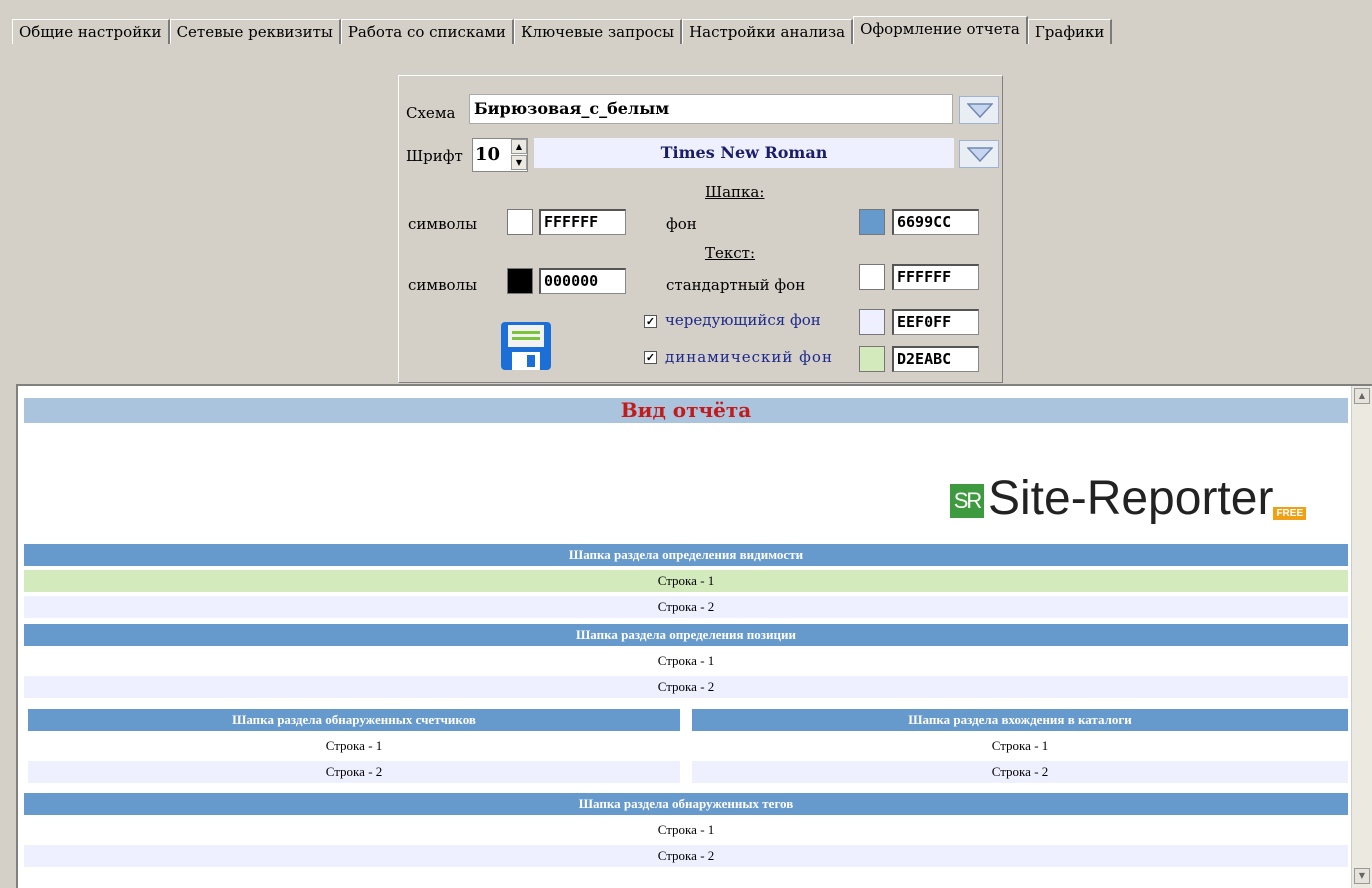  What do you see at coordinates (1362, 876) in the screenshot?
I see `scroll-down-icon: ▼` at bounding box center [1362, 876].